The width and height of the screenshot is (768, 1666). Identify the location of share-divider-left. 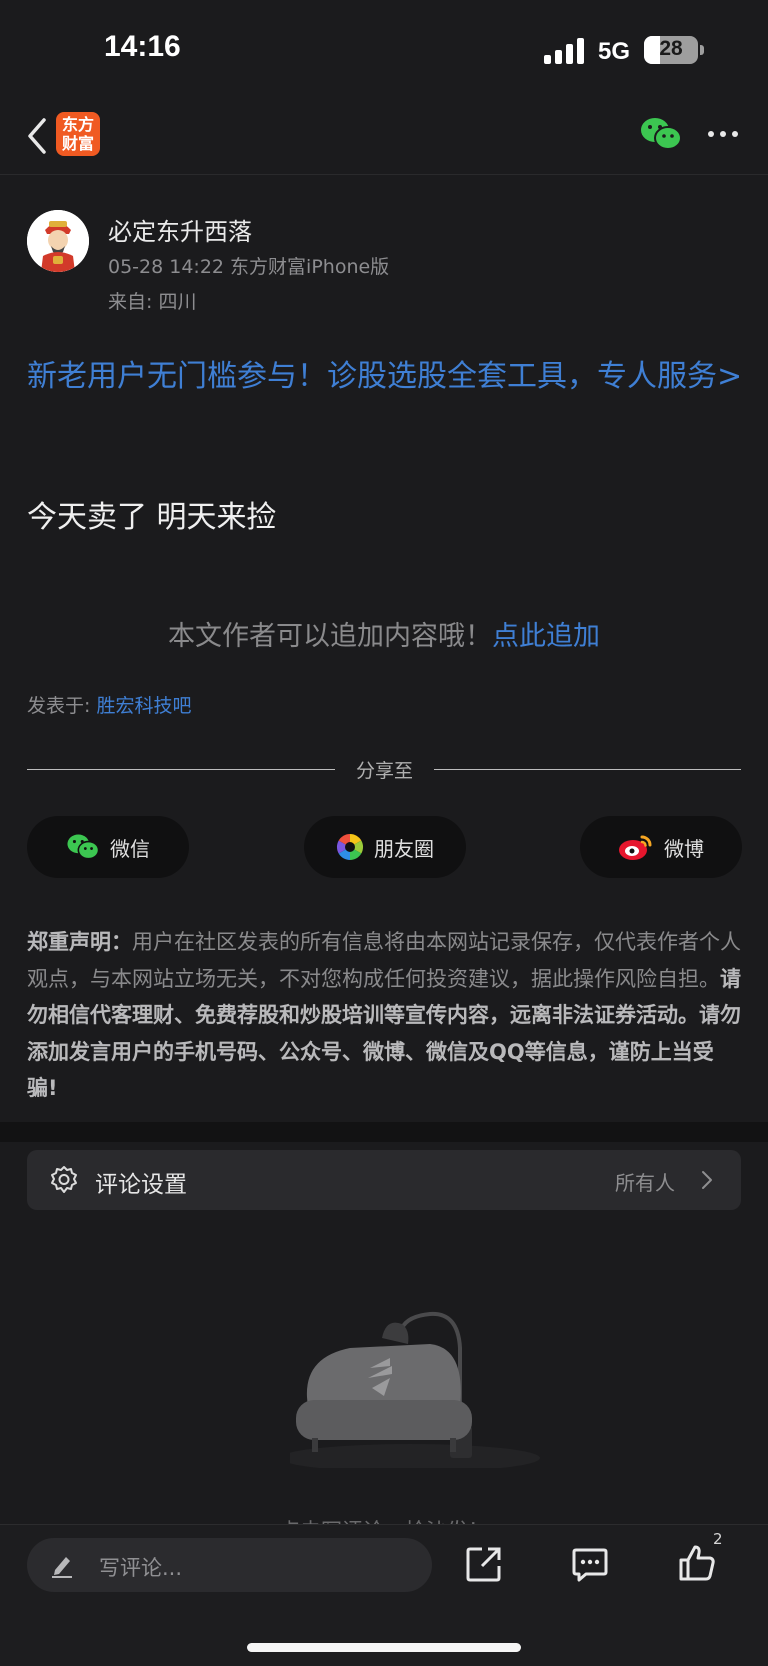
(181, 769).